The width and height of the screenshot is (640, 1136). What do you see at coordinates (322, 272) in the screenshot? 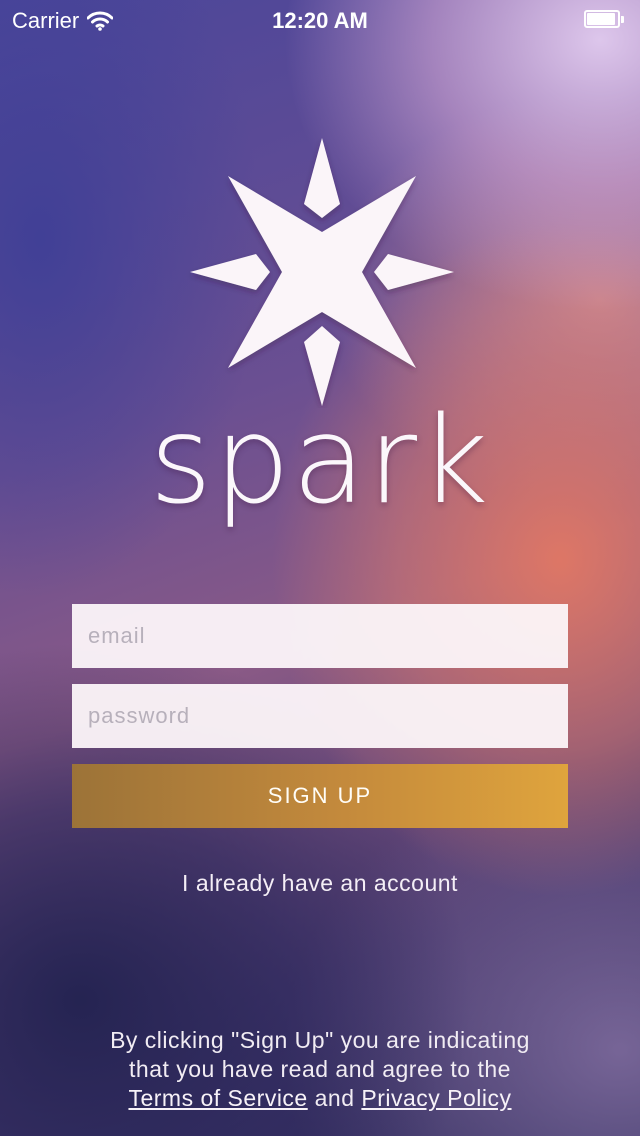
I see `star-logo-icon` at bounding box center [322, 272].